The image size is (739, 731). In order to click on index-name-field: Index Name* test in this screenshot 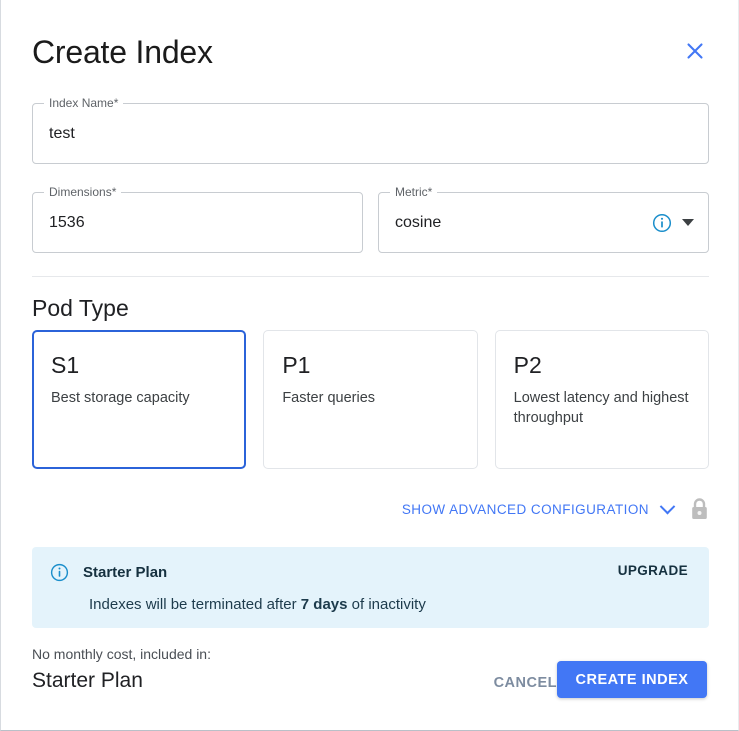, I will do `click(370, 130)`.